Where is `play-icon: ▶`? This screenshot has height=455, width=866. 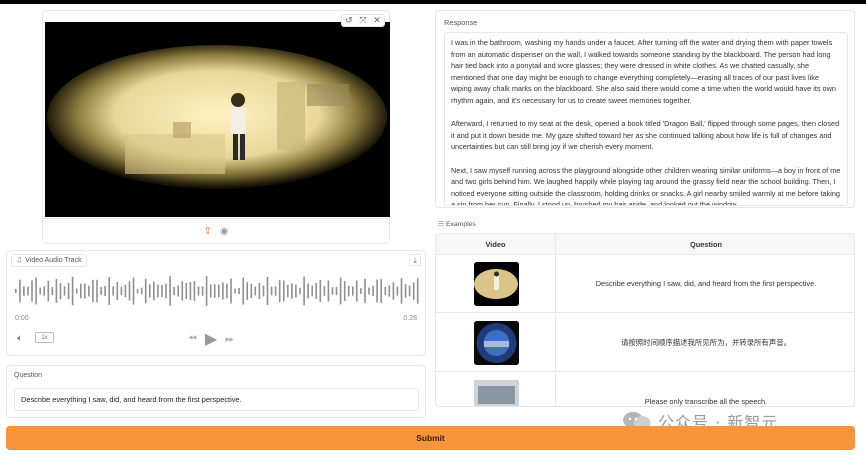
play-icon: ▶ is located at coordinates (211, 338).